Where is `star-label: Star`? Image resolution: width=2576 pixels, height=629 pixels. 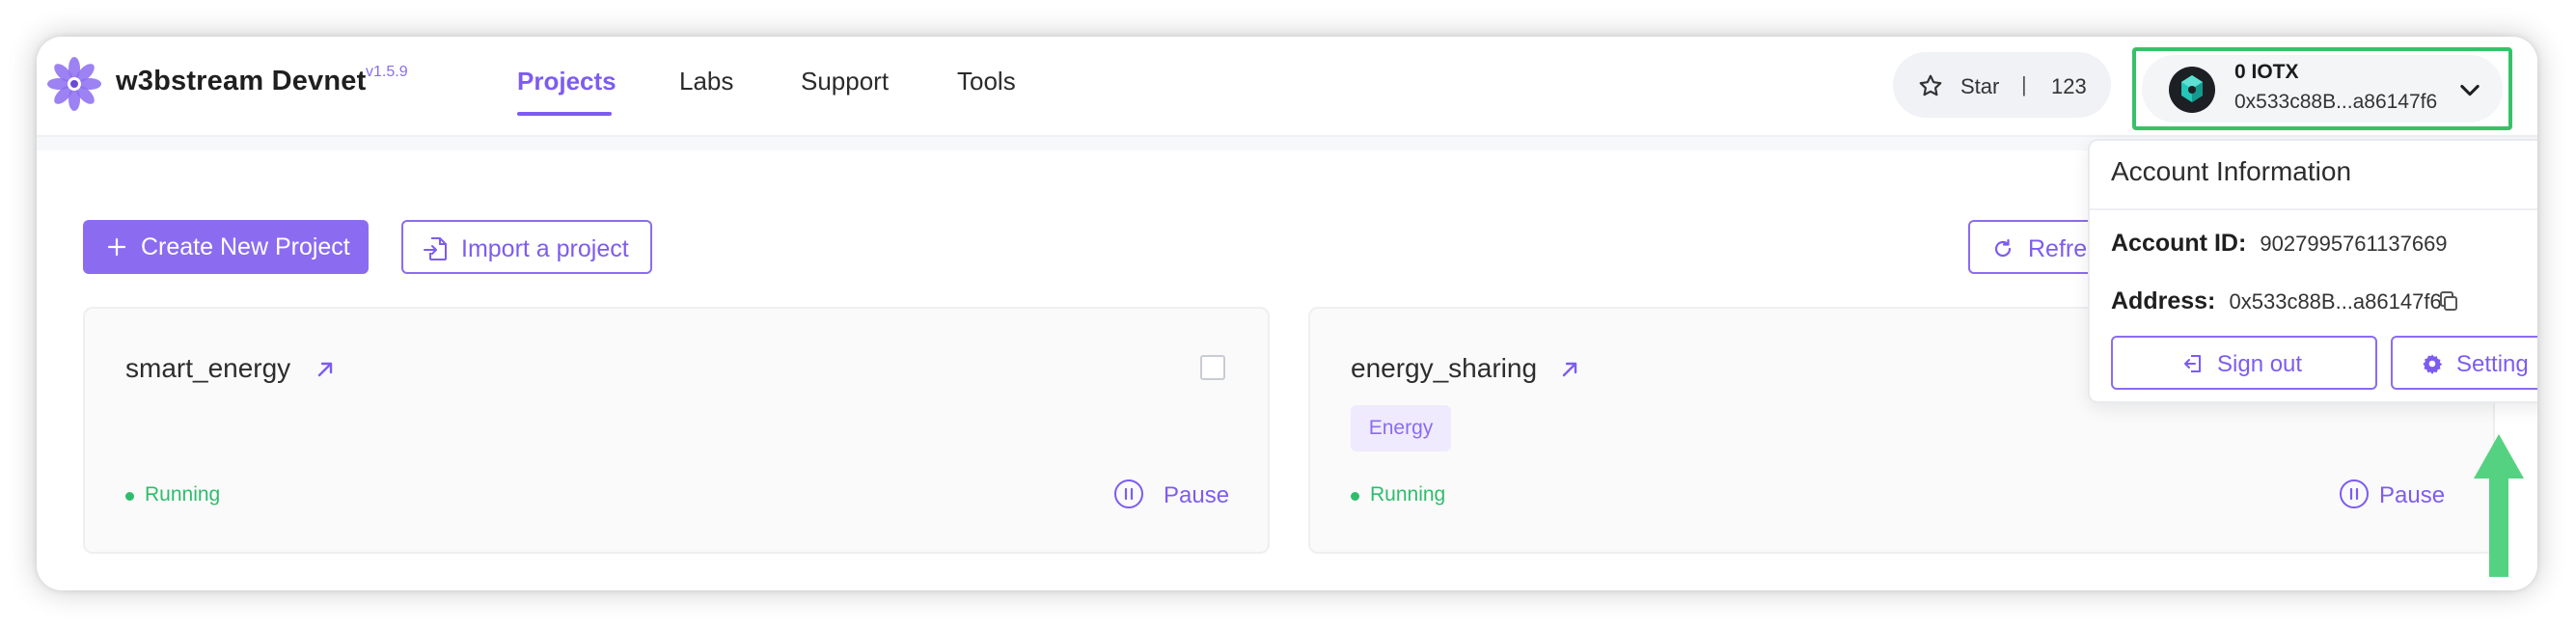
star-label: Star is located at coordinates (1980, 86).